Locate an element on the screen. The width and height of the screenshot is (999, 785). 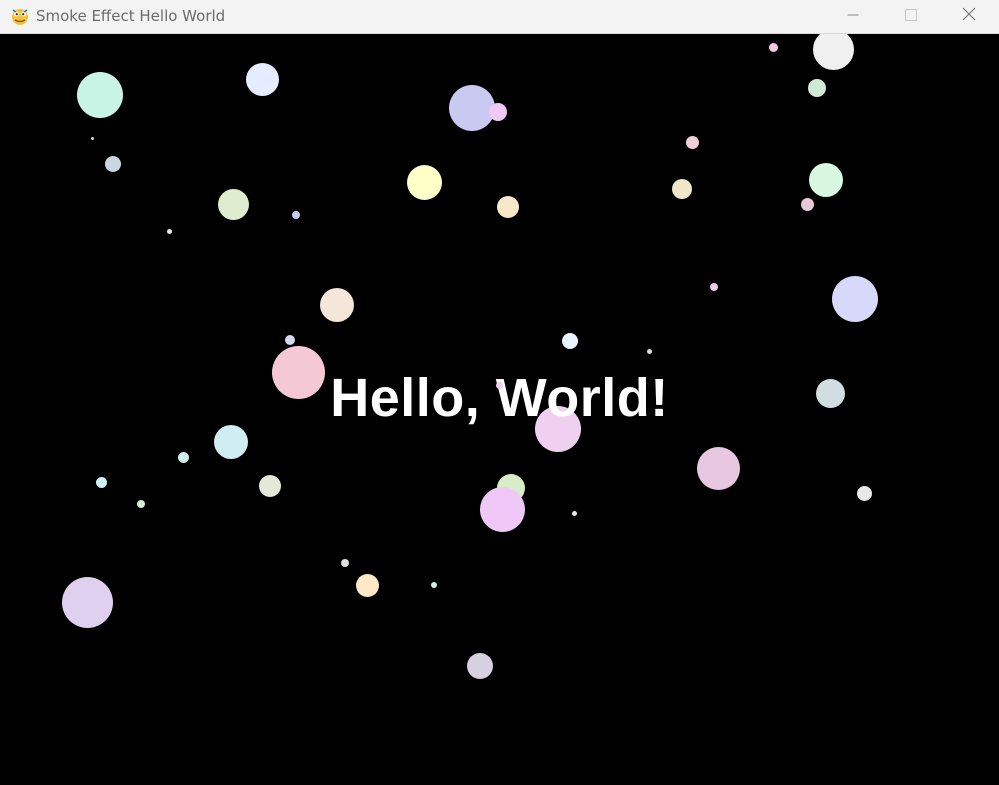
close-icon is located at coordinates (969, 16).